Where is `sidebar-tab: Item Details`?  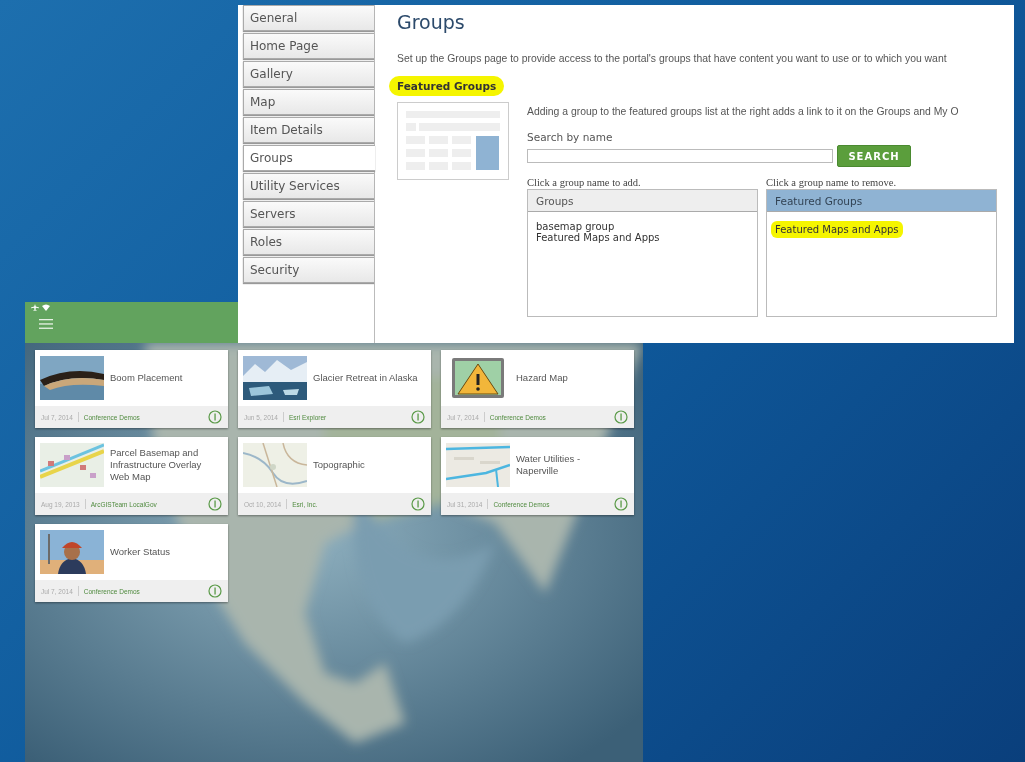 sidebar-tab: Item Details is located at coordinates (308, 130).